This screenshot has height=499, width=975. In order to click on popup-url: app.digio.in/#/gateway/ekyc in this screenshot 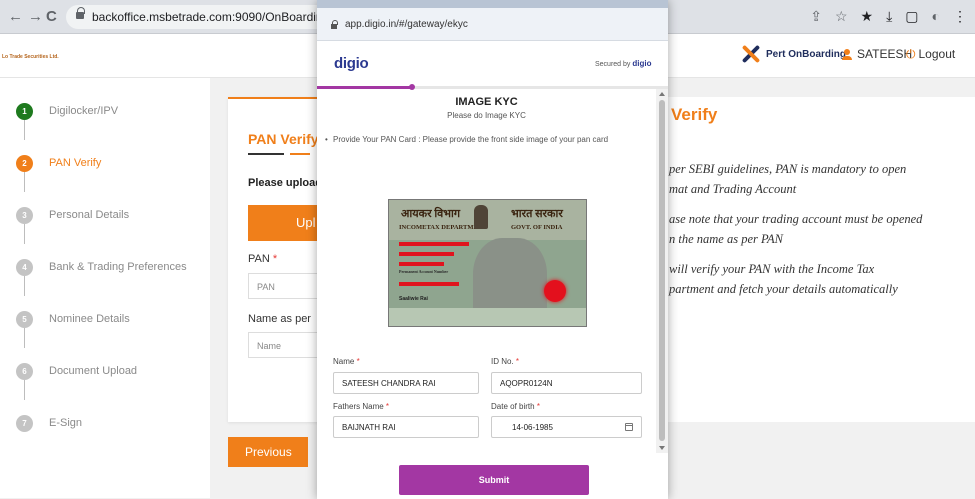, I will do `click(406, 24)`.